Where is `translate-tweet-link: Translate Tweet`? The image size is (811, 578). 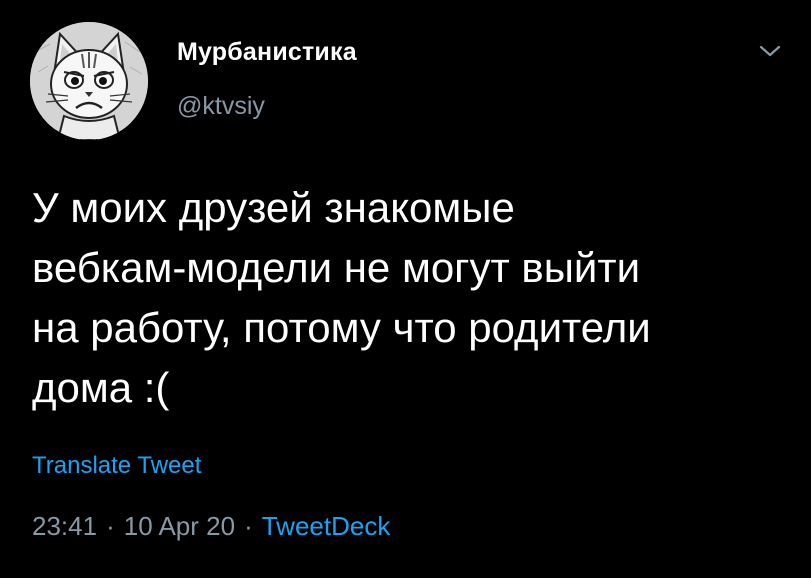 translate-tweet-link: Translate Tweet is located at coordinates (116, 466).